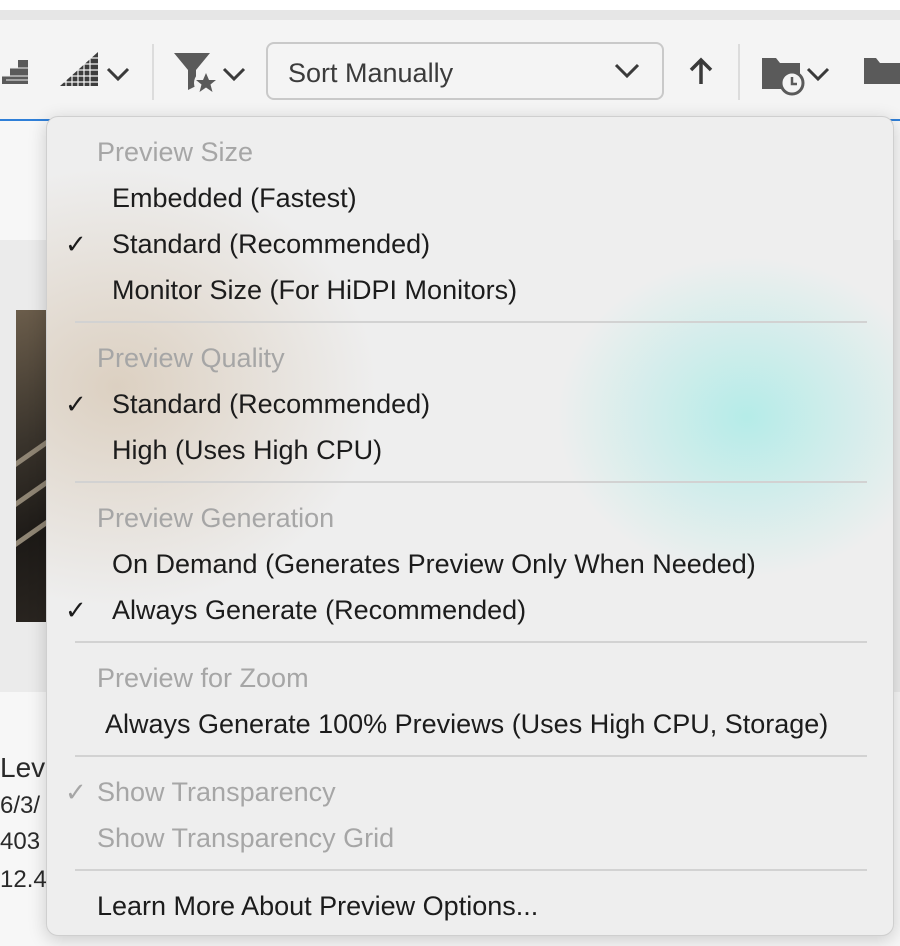 Image resolution: width=900 pixels, height=946 pixels. What do you see at coordinates (20, 805) in the screenshot?
I see `thumbnail-date: 6/3/` at bounding box center [20, 805].